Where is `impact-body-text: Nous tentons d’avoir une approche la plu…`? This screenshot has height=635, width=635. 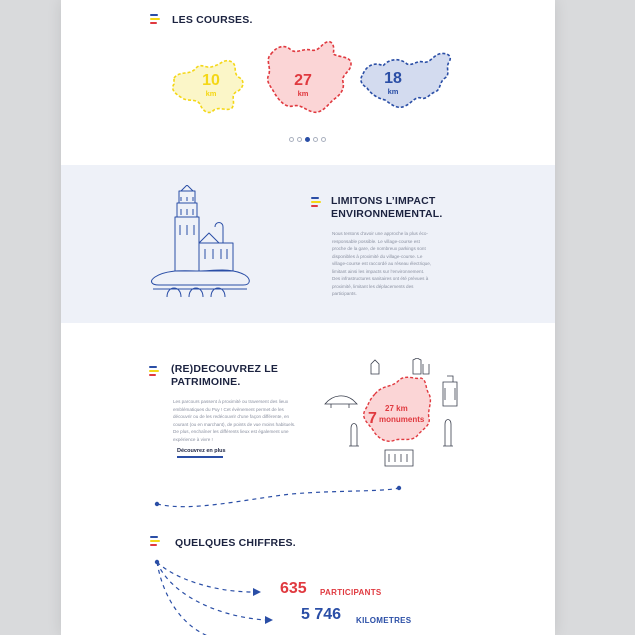 impact-body-text: Nous tentons d’avoir une approche la plu… is located at coordinates (382, 263).